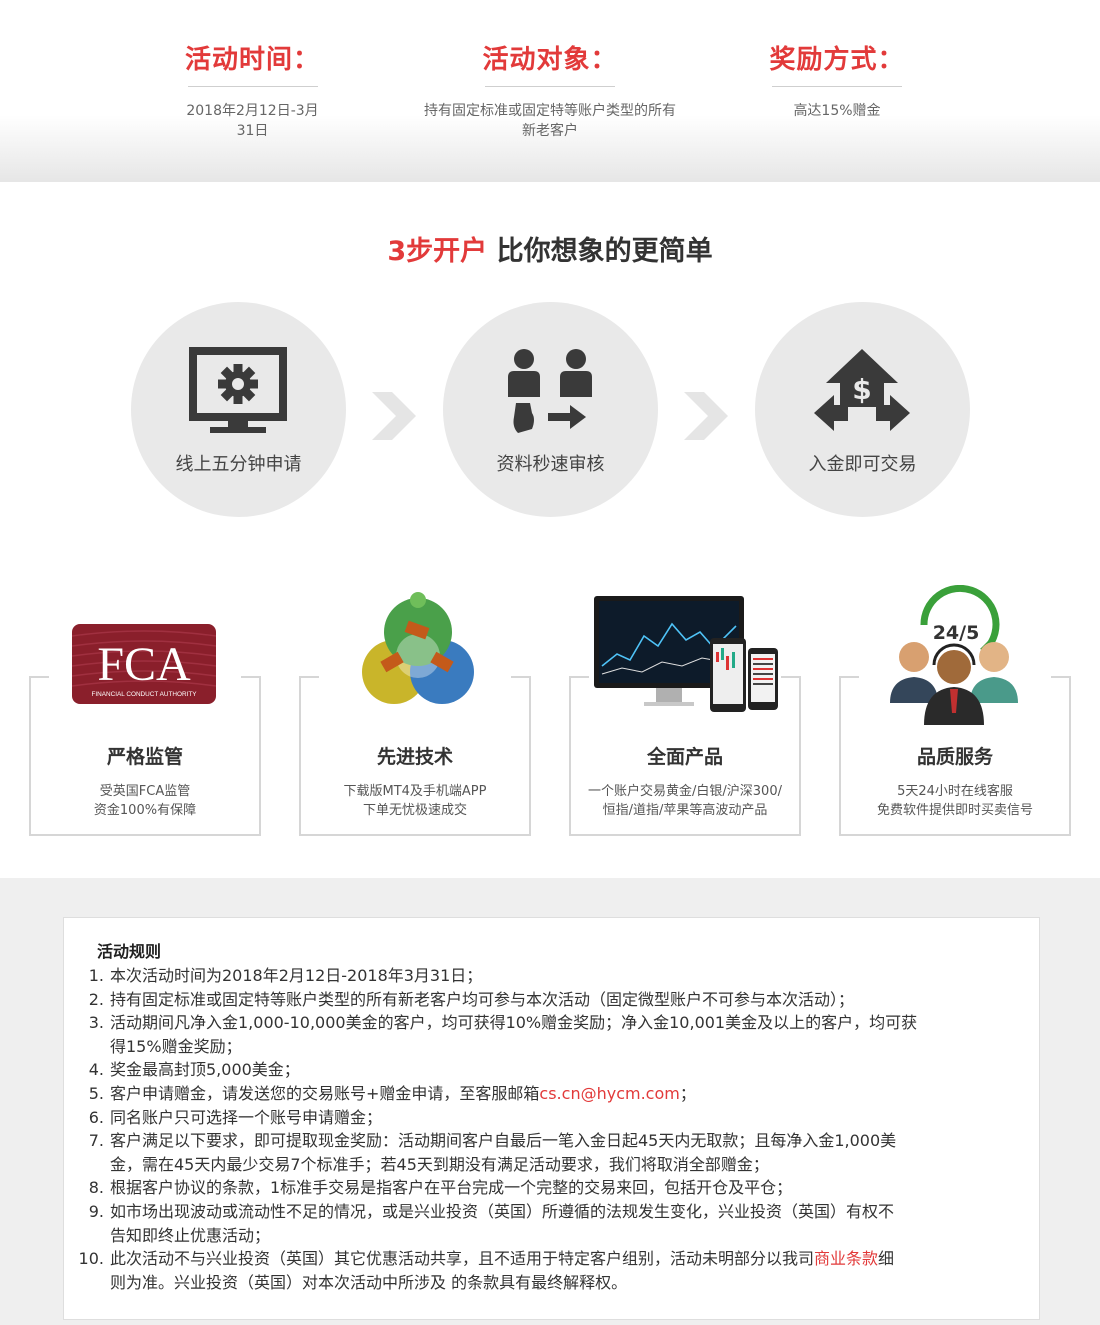 This screenshot has width=1100, height=1325. What do you see at coordinates (415, 801) in the screenshot?
I see `feature-desc: 下载版MT4及手机端APP 下单无忧极速成交` at bounding box center [415, 801].